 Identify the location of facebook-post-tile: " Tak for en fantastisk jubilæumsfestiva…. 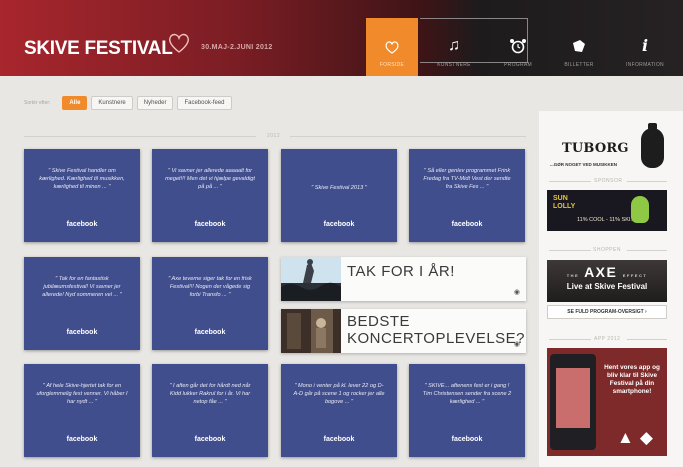
(82, 303).